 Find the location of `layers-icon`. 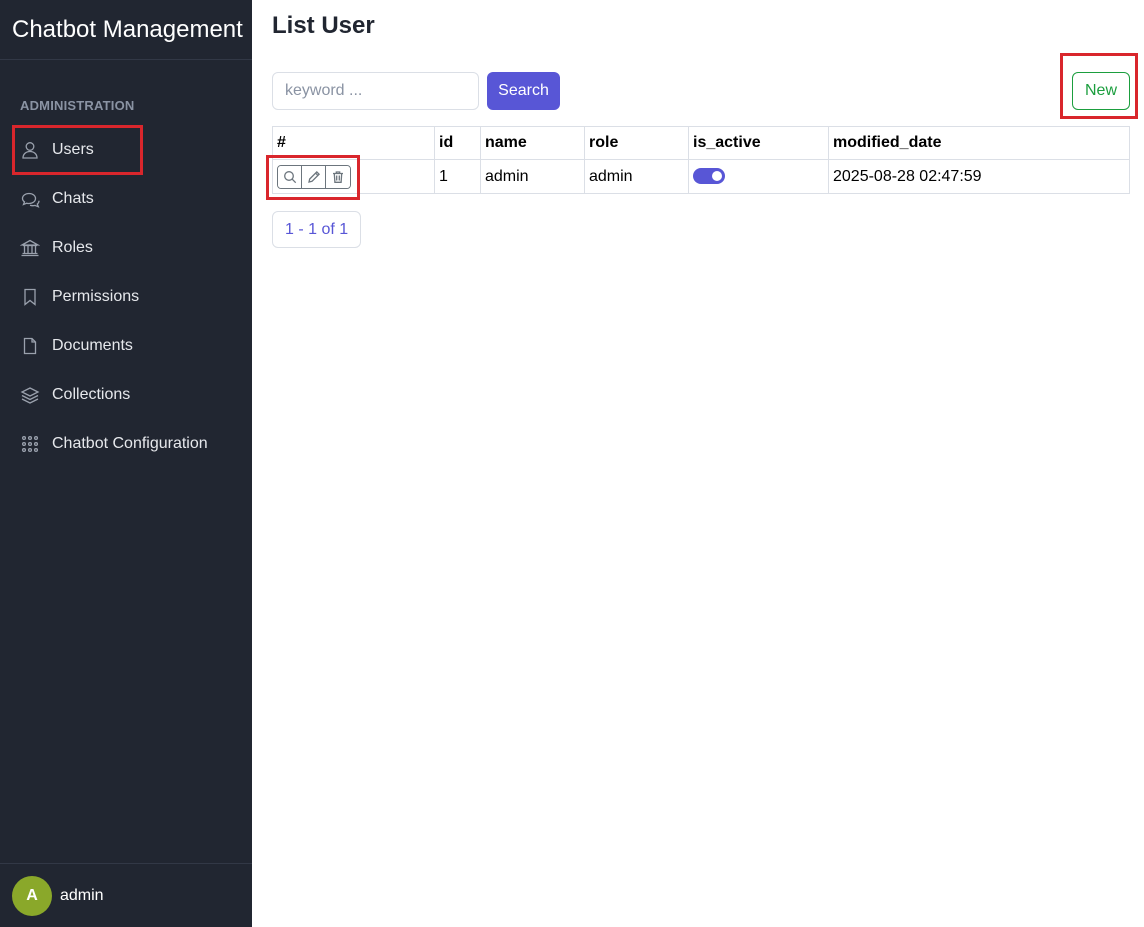

layers-icon is located at coordinates (30, 395).